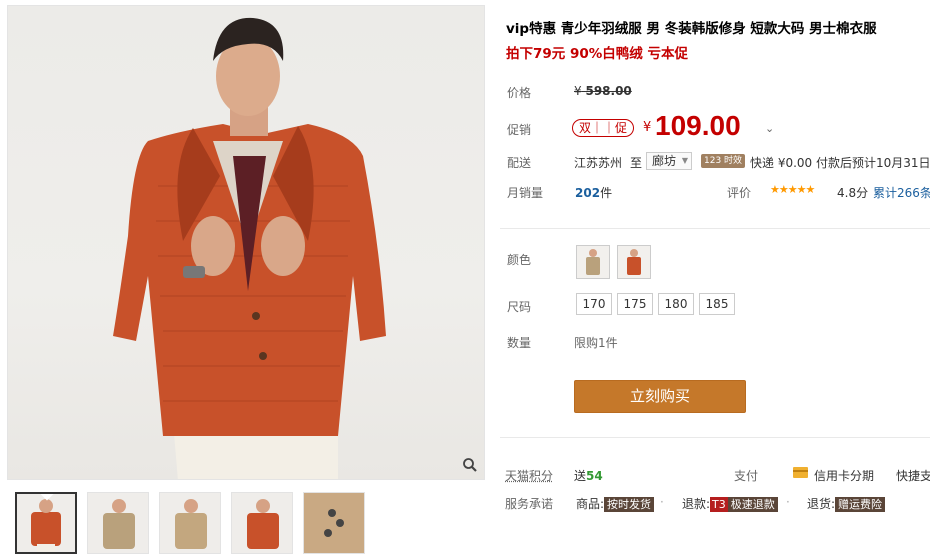  What do you see at coordinates (606, 193) in the screenshot?
I see `sales-unit: 件` at bounding box center [606, 193].